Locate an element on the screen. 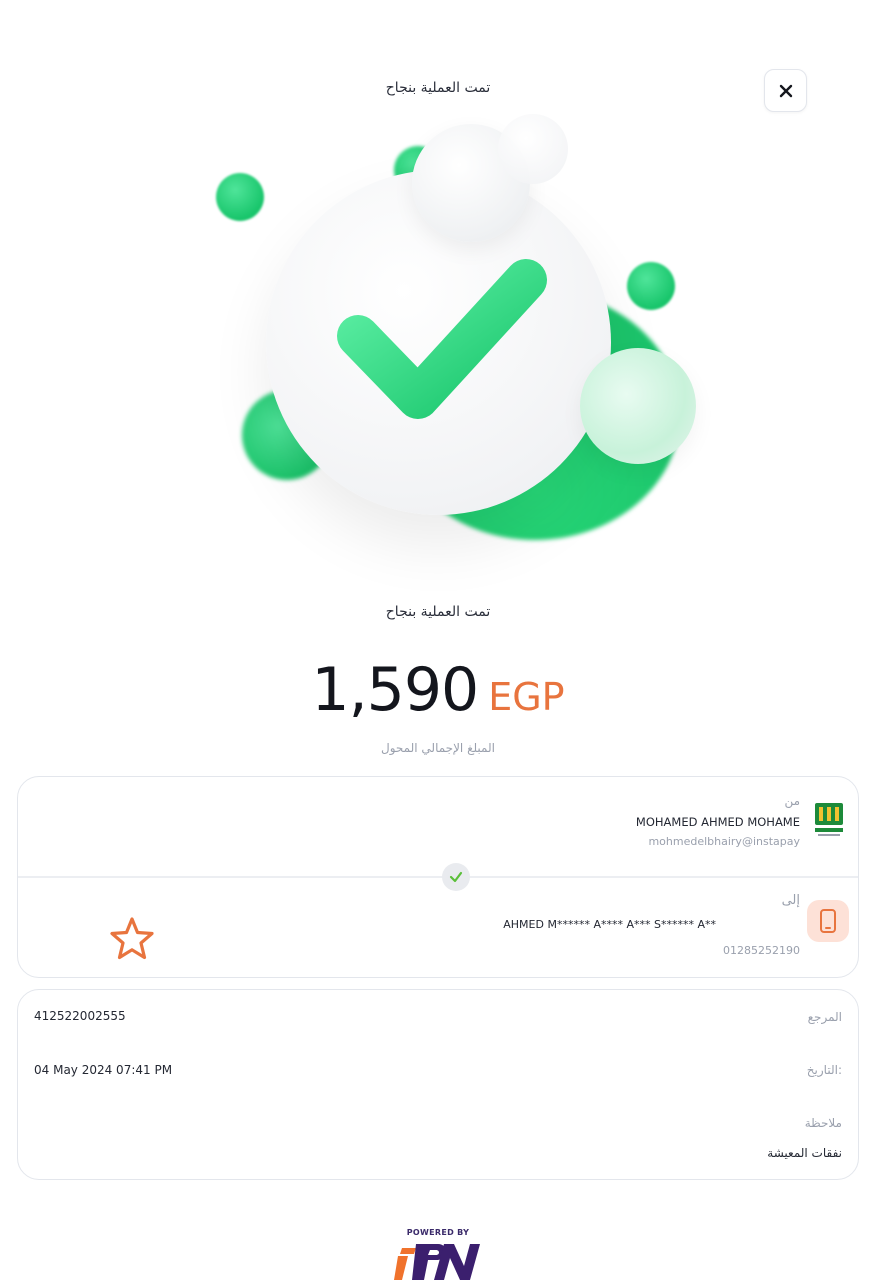 This screenshot has height=1280, width=876. transfer-check-icon is located at coordinates (456, 877).